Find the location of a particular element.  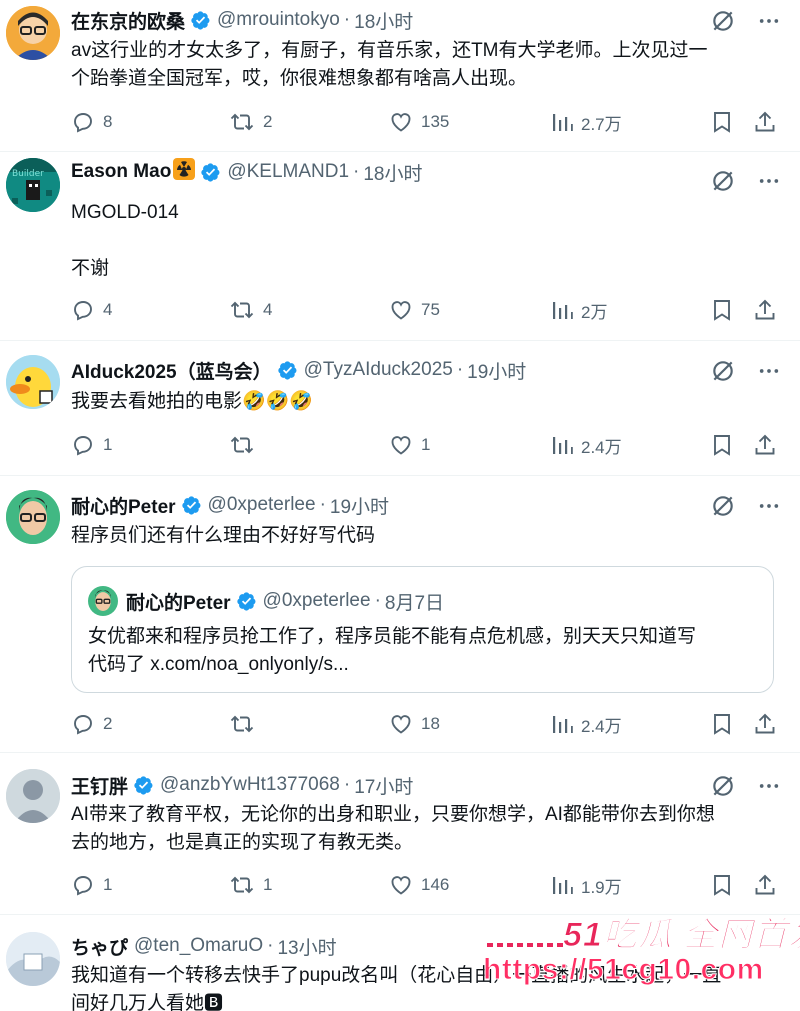

handle: @mrouintokyo is located at coordinates (278, 20).